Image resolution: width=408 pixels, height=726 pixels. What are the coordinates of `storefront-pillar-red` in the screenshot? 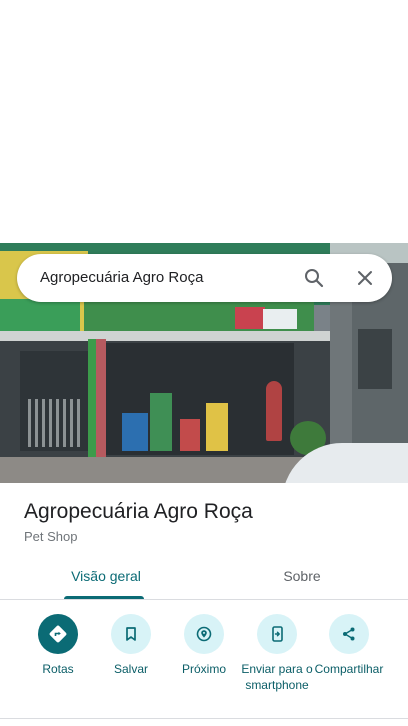 It's located at (101, 400).